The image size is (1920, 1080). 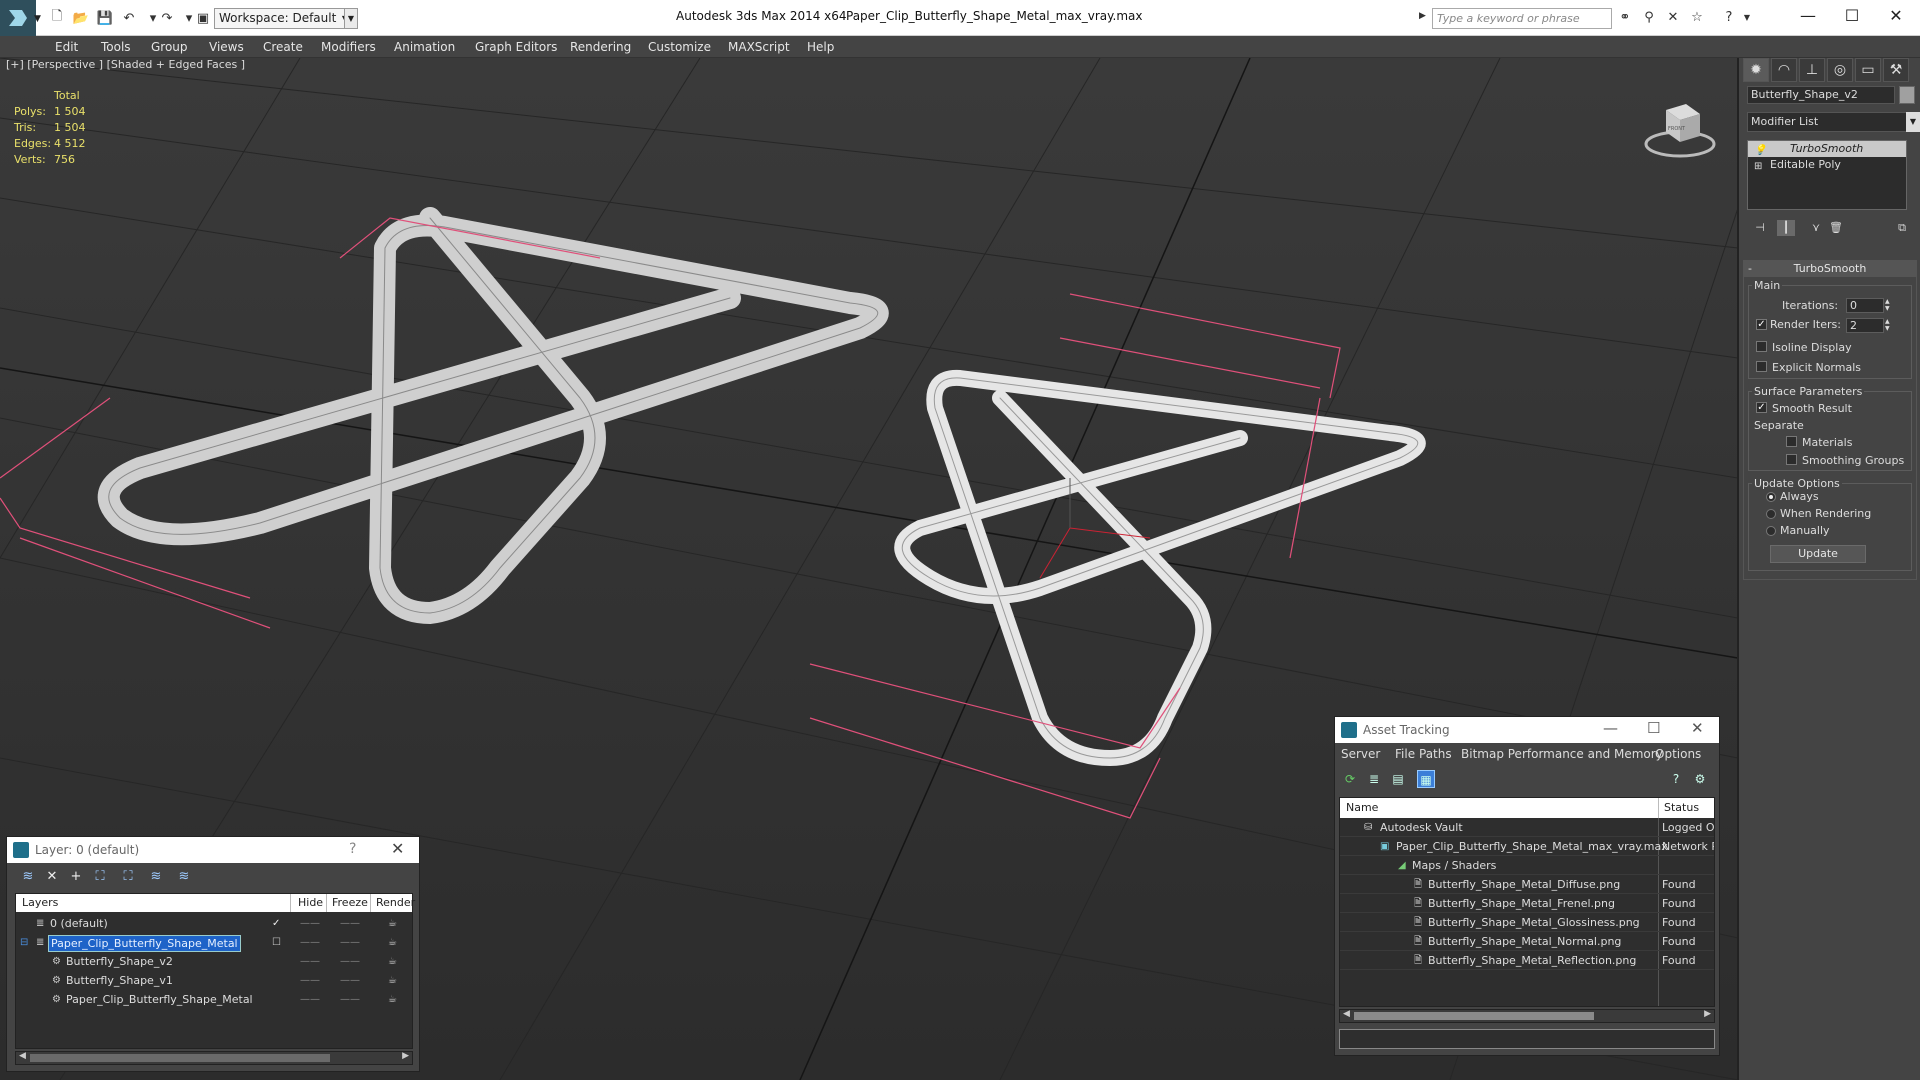 What do you see at coordinates (76, 877) in the screenshot?
I see `add-to-layer-icon: +` at bounding box center [76, 877].